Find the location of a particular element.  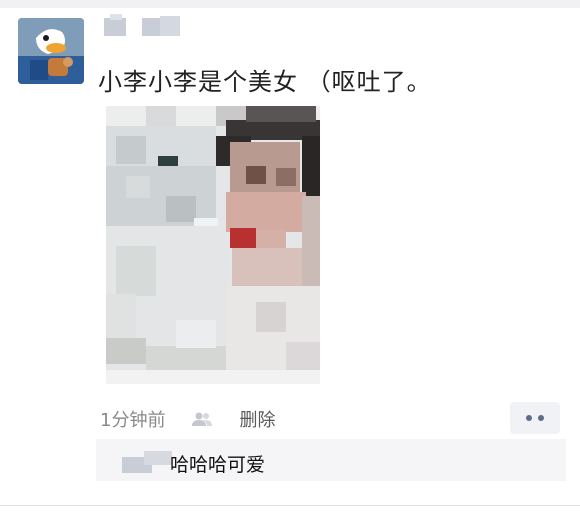

username-redacted is located at coordinates (144, 25).